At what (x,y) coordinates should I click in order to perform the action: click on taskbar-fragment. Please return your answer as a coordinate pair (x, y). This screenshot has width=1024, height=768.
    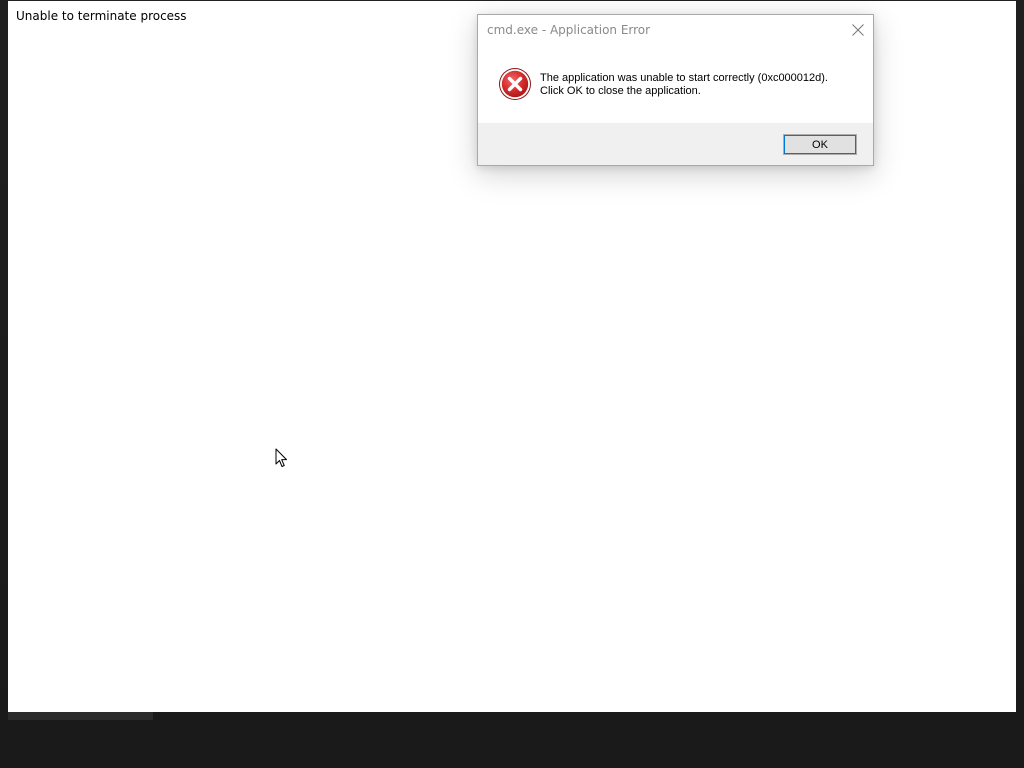
    Looking at the image, I should click on (80, 716).